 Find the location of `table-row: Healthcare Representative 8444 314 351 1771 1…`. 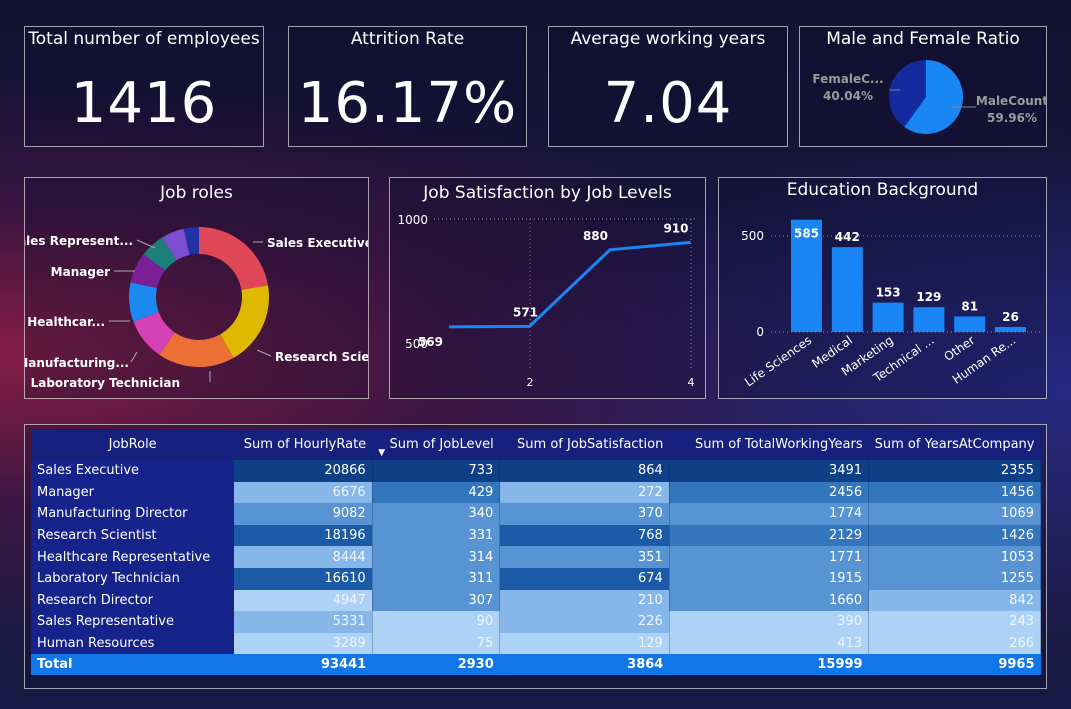

table-row: Healthcare Representative 8444 314 351 1771 1… is located at coordinates (536, 557).